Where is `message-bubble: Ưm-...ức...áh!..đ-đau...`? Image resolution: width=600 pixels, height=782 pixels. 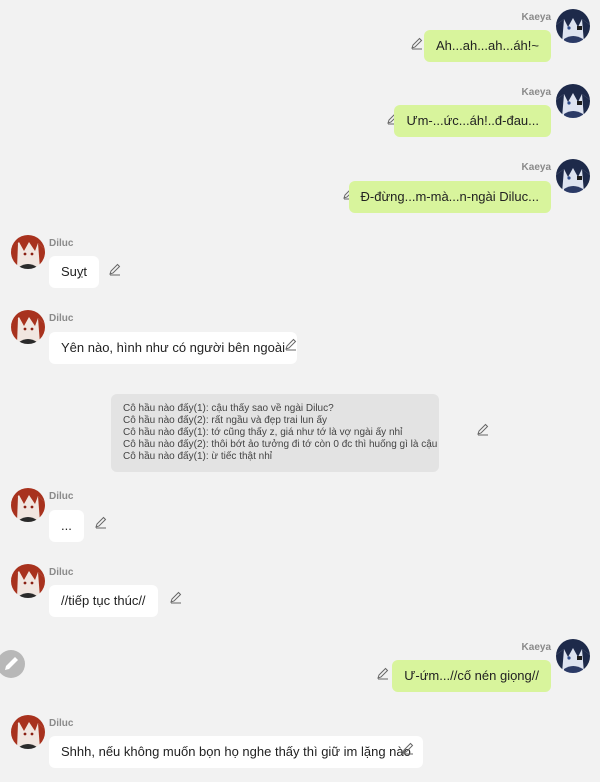
message-bubble: Ưm-...ức...áh!..đ-đau... is located at coordinates (472, 121).